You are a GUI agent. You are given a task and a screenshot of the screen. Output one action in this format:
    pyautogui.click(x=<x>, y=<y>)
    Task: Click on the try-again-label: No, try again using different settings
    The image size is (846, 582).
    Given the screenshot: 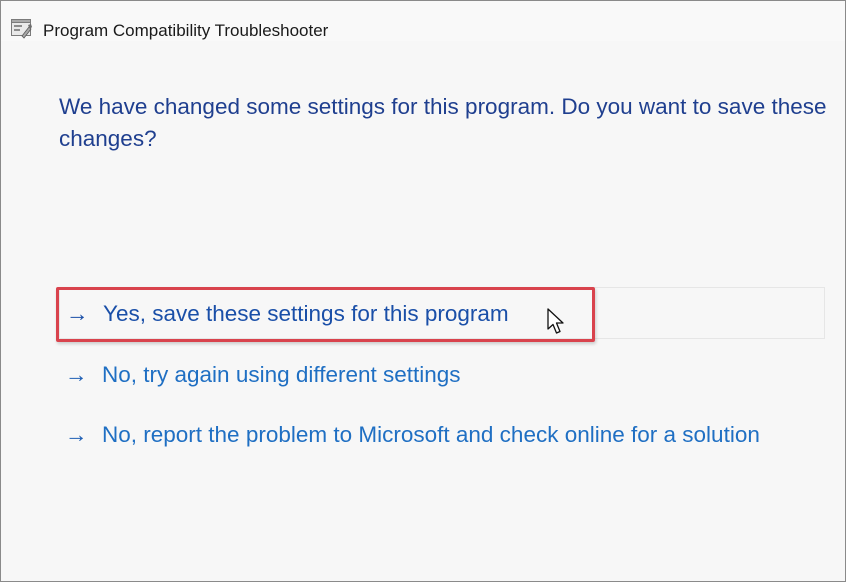 What is the action you would take?
    pyautogui.click(x=281, y=374)
    